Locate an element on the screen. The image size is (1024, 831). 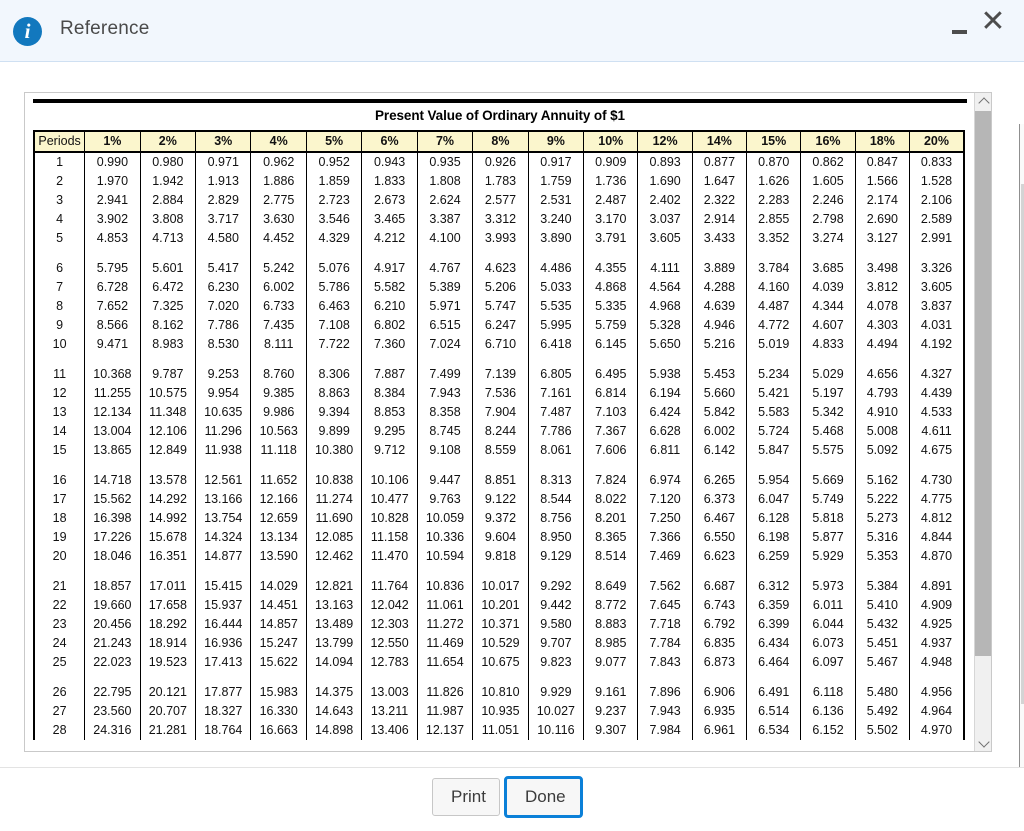
cell-value: 4.793 is located at coordinates (882, 393).